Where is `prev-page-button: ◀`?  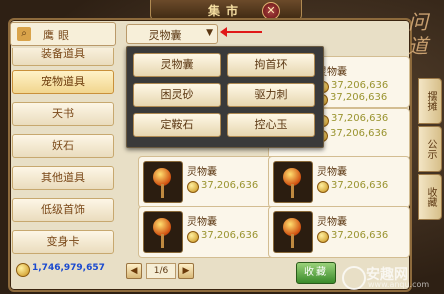 prev-page-button: ◀ is located at coordinates (134, 271).